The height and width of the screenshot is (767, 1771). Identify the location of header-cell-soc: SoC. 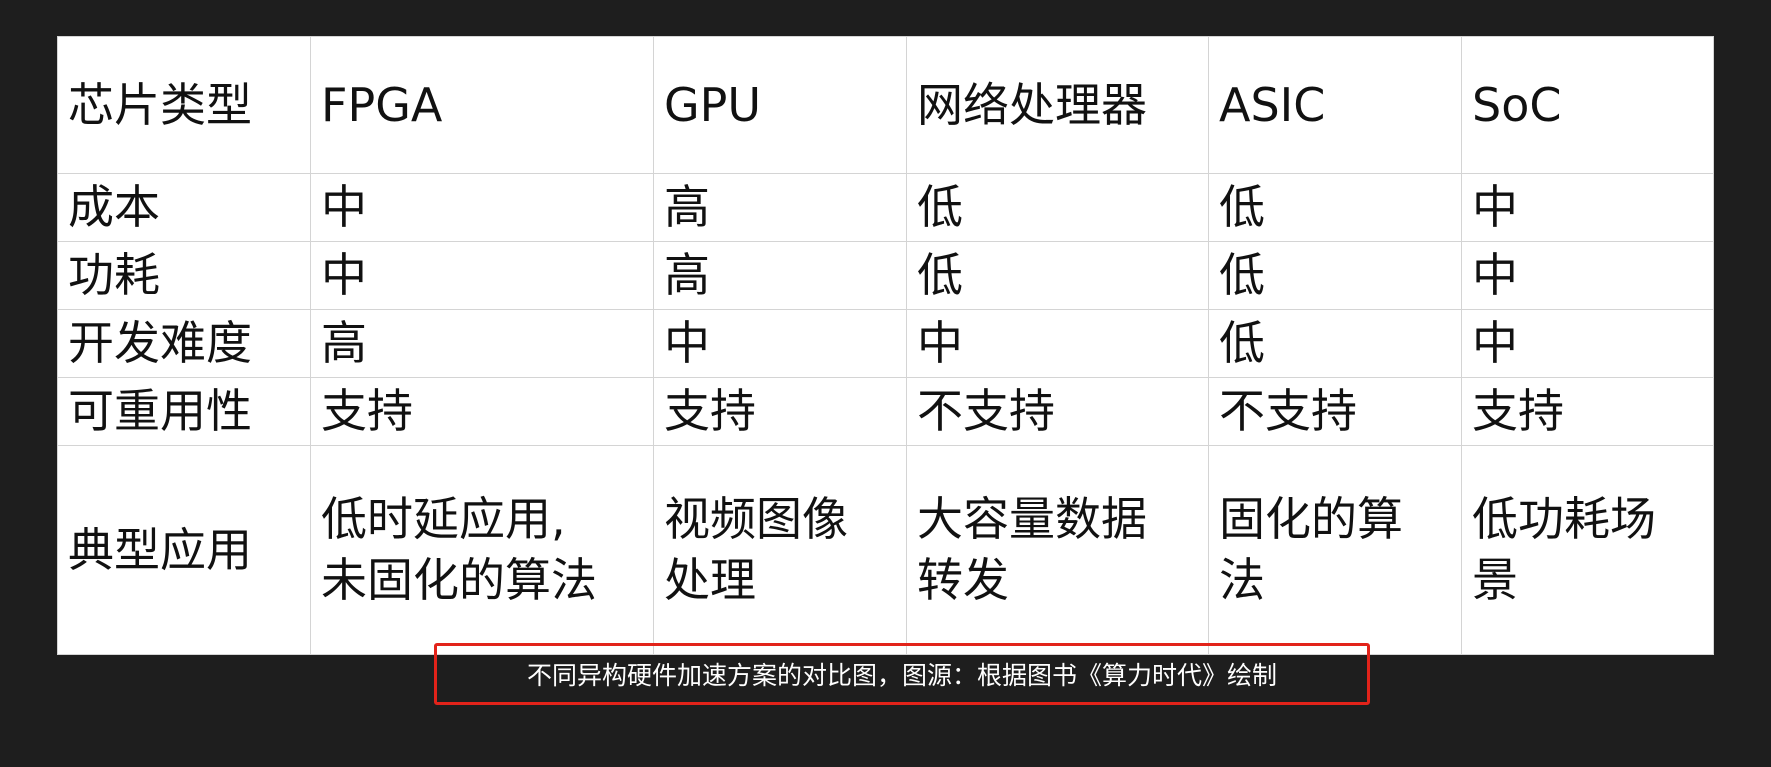
(1587, 105).